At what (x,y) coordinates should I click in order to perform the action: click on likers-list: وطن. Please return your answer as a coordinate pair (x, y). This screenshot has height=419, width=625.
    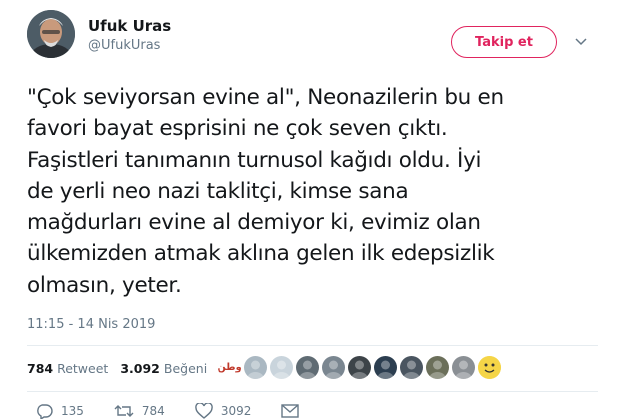
    Looking at the image, I should click on (361, 368).